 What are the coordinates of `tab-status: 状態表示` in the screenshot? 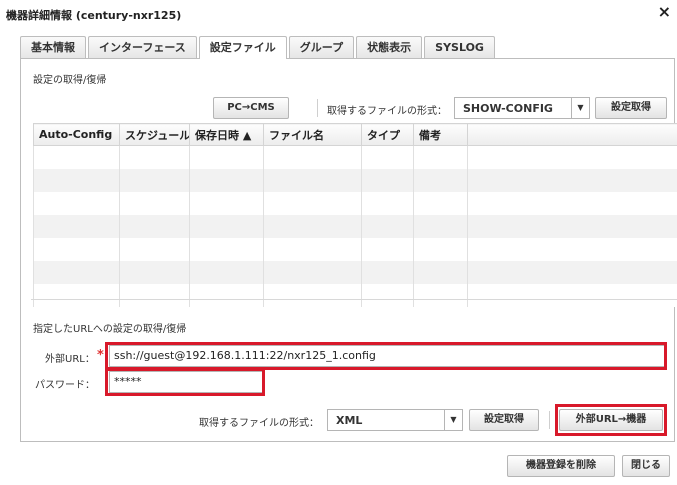 It's located at (389, 47).